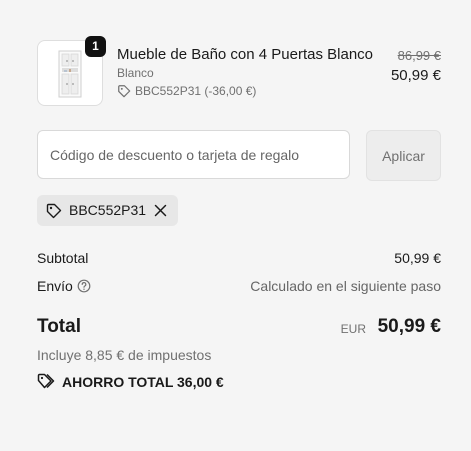 The height and width of the screenshot is (451, 471). Describe the element at coordinates (193, 154) in the screenshot. I see `discount-code-input` at that location.